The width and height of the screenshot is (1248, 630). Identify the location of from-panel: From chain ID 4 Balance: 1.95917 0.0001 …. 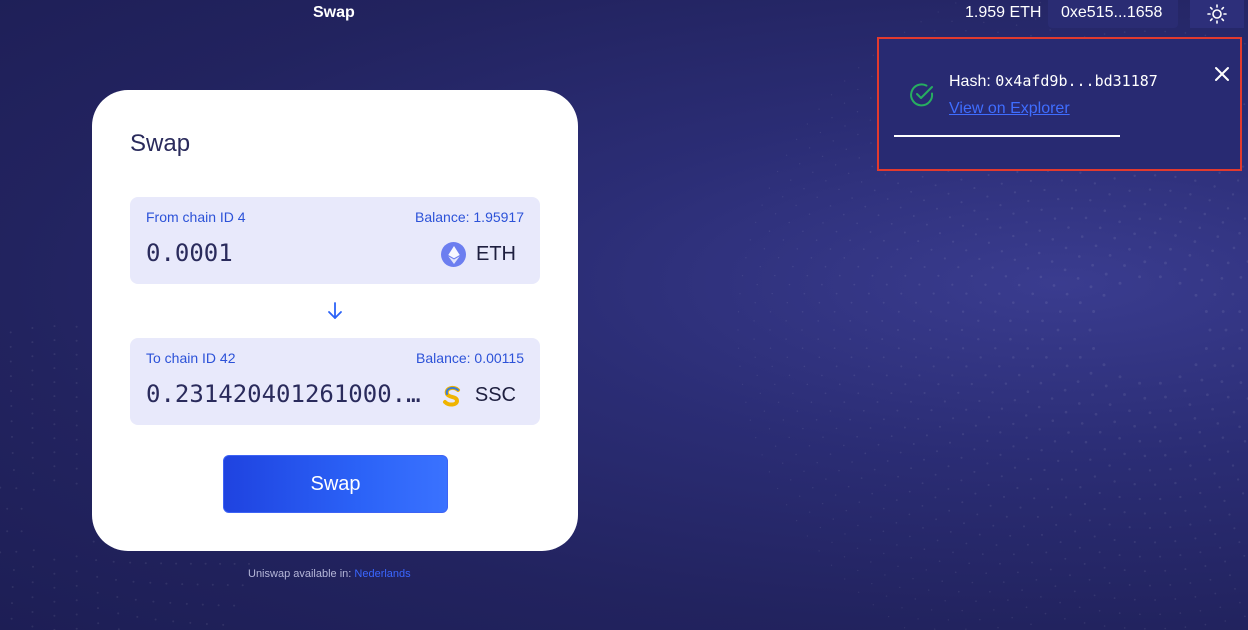
(335, 240).